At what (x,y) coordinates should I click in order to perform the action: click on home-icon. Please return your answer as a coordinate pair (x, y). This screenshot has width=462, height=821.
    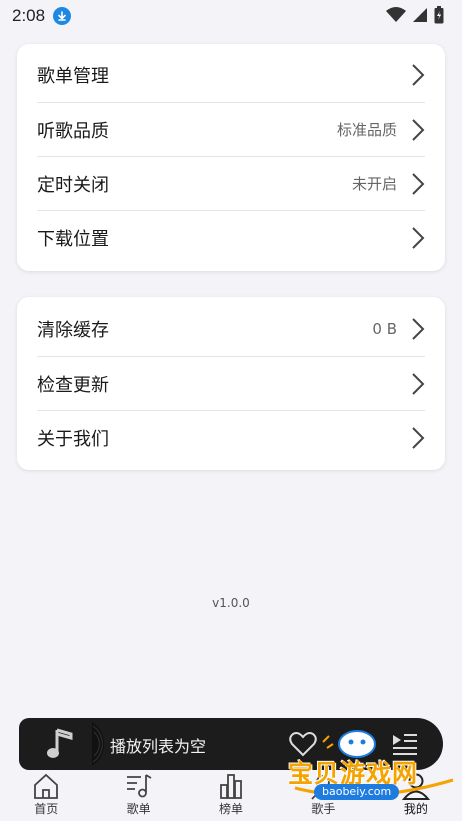
    Looking at the image, I should click on (46, 786).